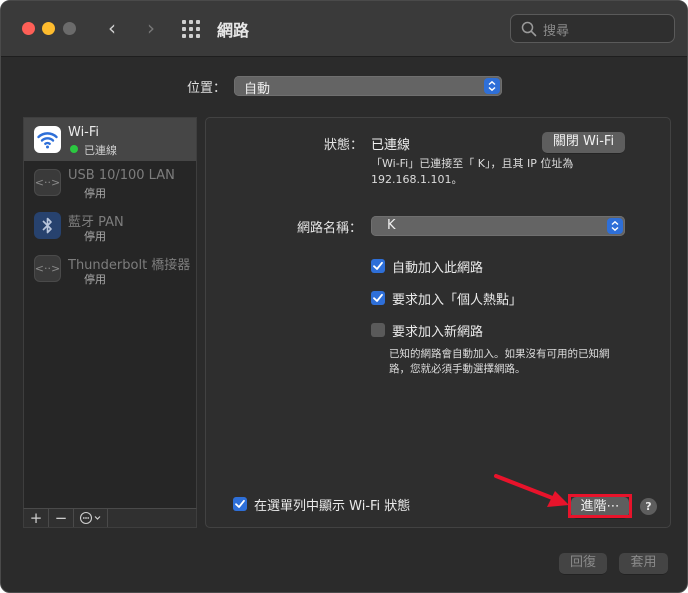  What do you see at coordinates (344, 145) in the screenshot?
I see `status-label: 狀態：` at bounding box center [344, 145].